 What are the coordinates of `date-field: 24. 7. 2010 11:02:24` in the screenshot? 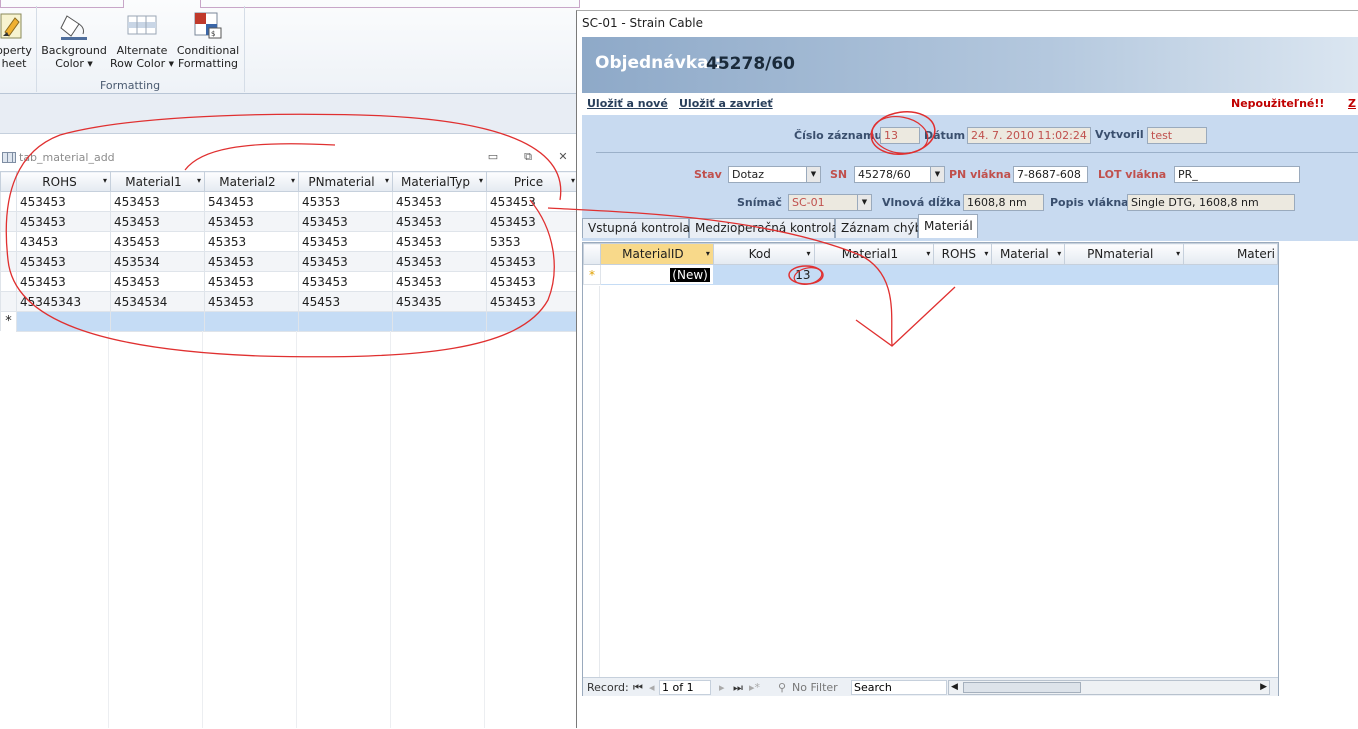 It's located at (1029, 135).